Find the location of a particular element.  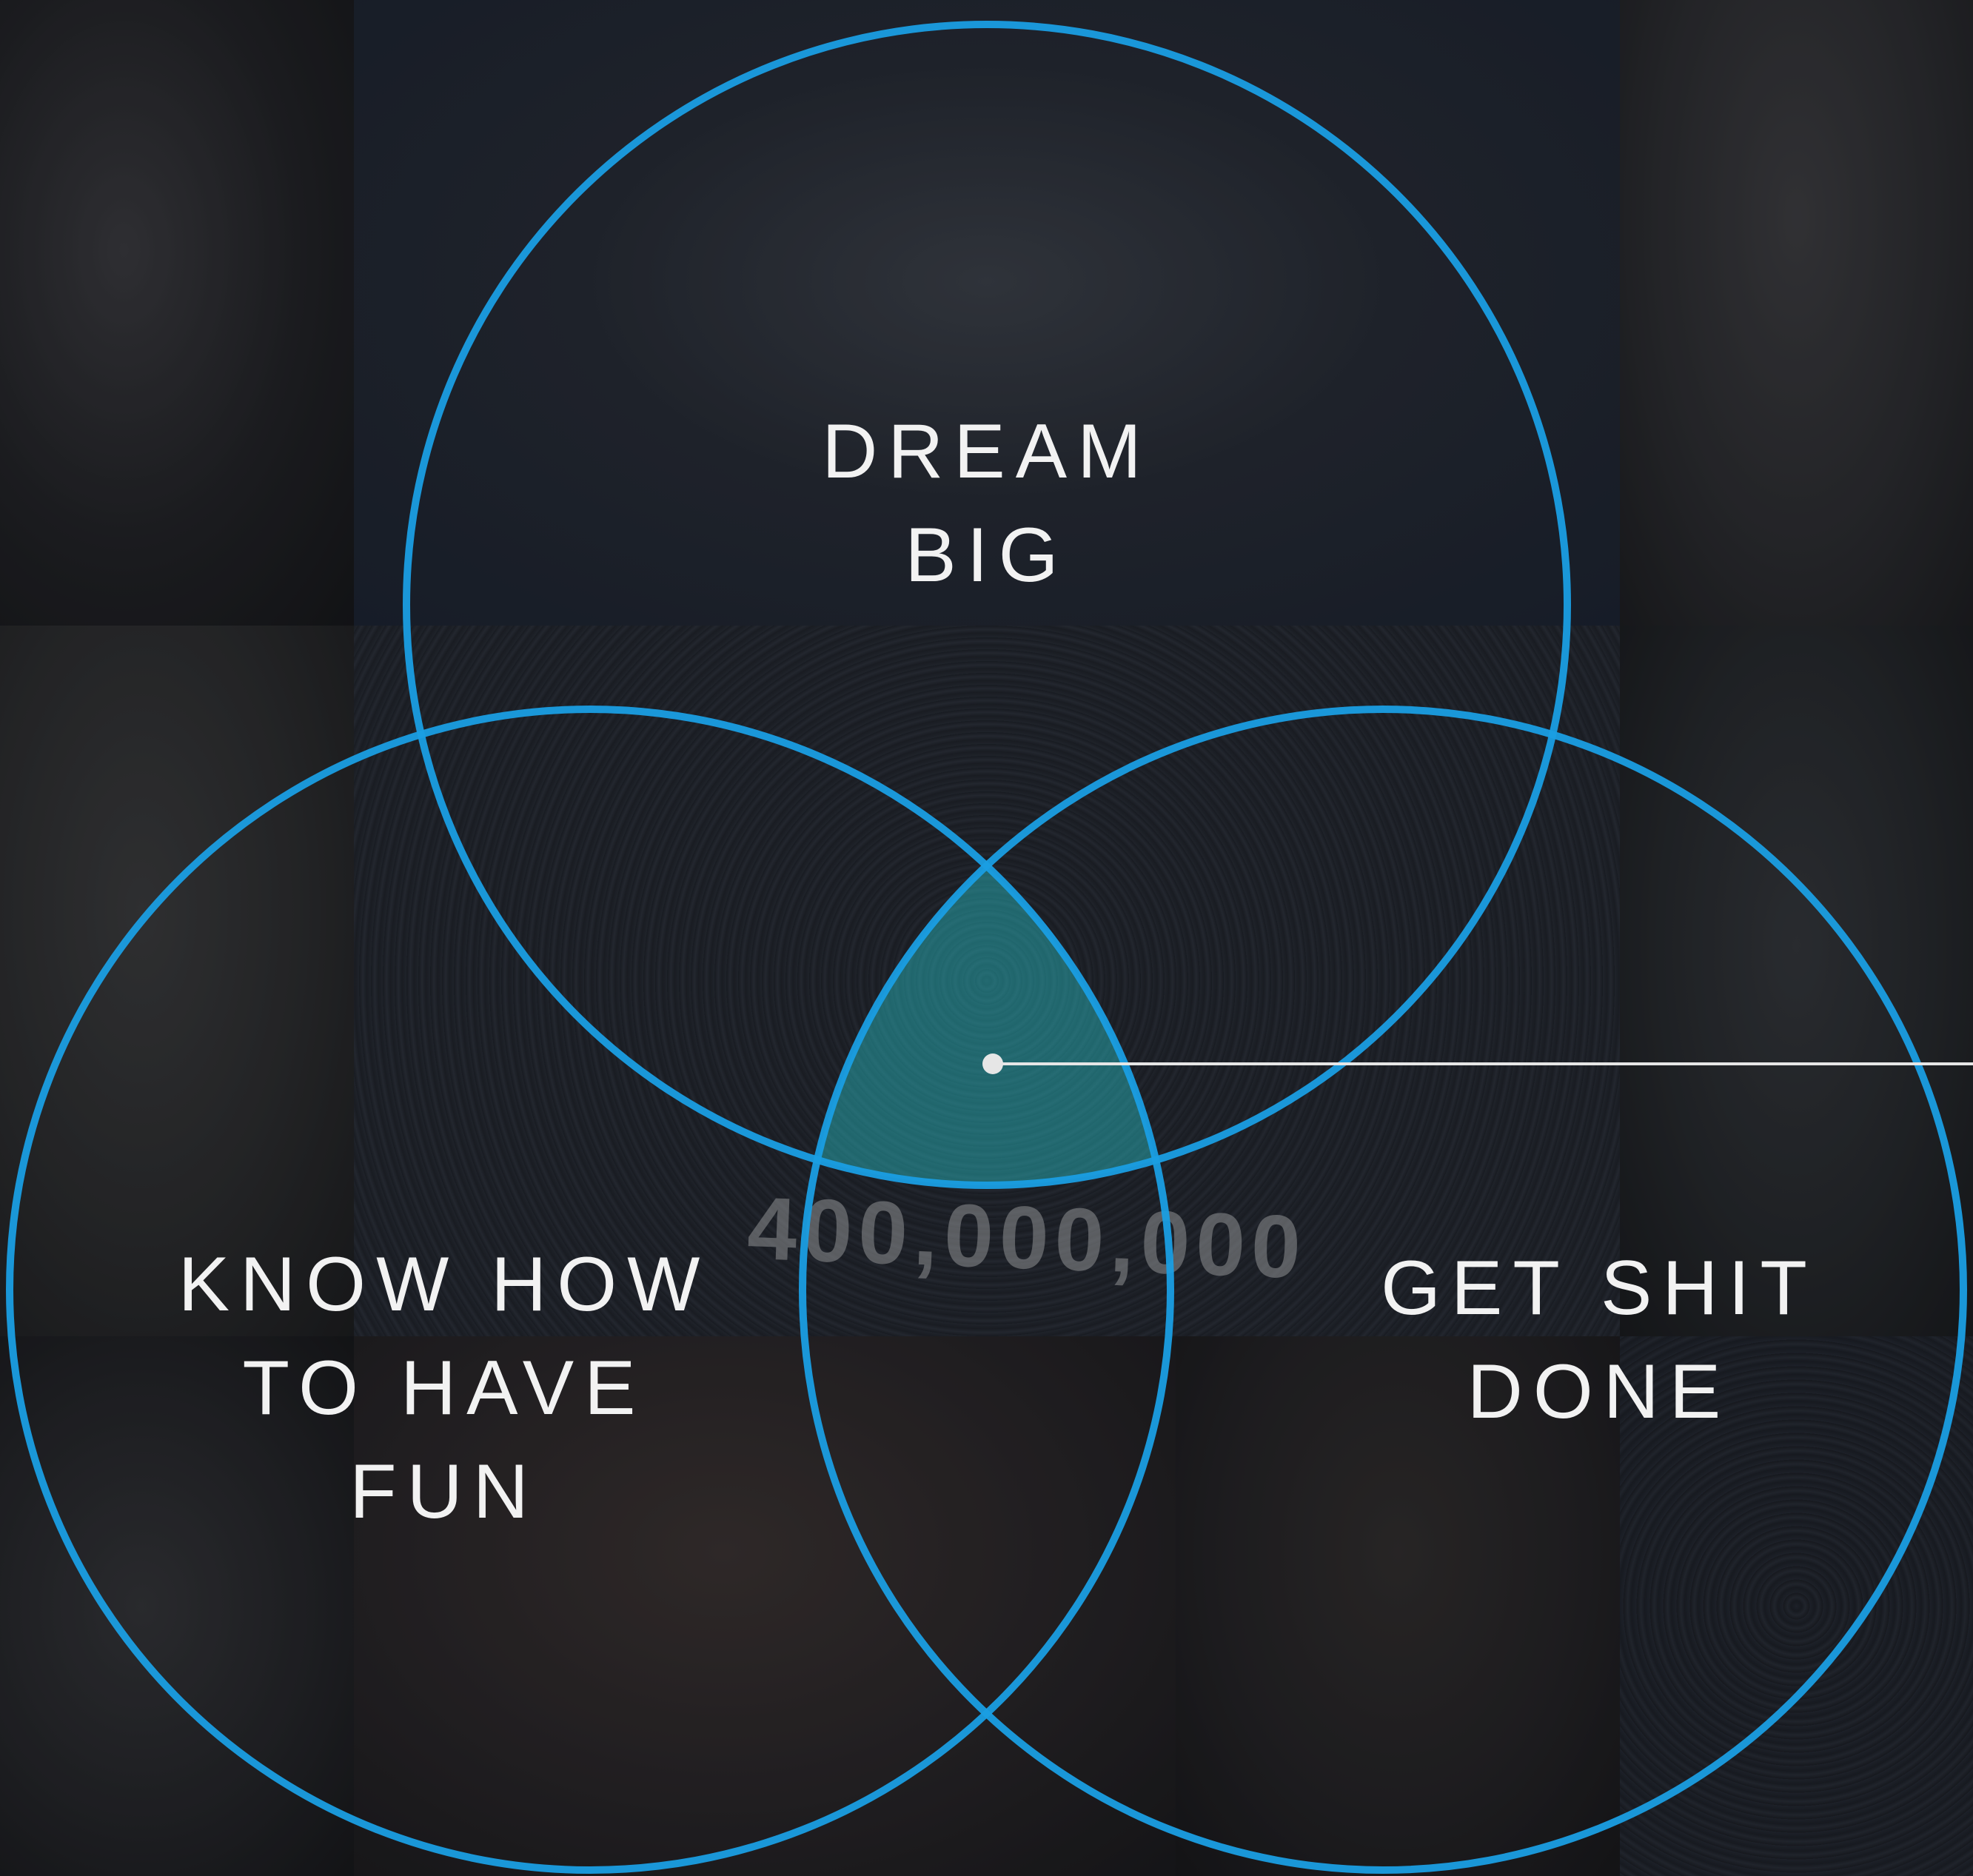

label-get-done: GET SHIT DONE is located at coordinates (1599, 1340).